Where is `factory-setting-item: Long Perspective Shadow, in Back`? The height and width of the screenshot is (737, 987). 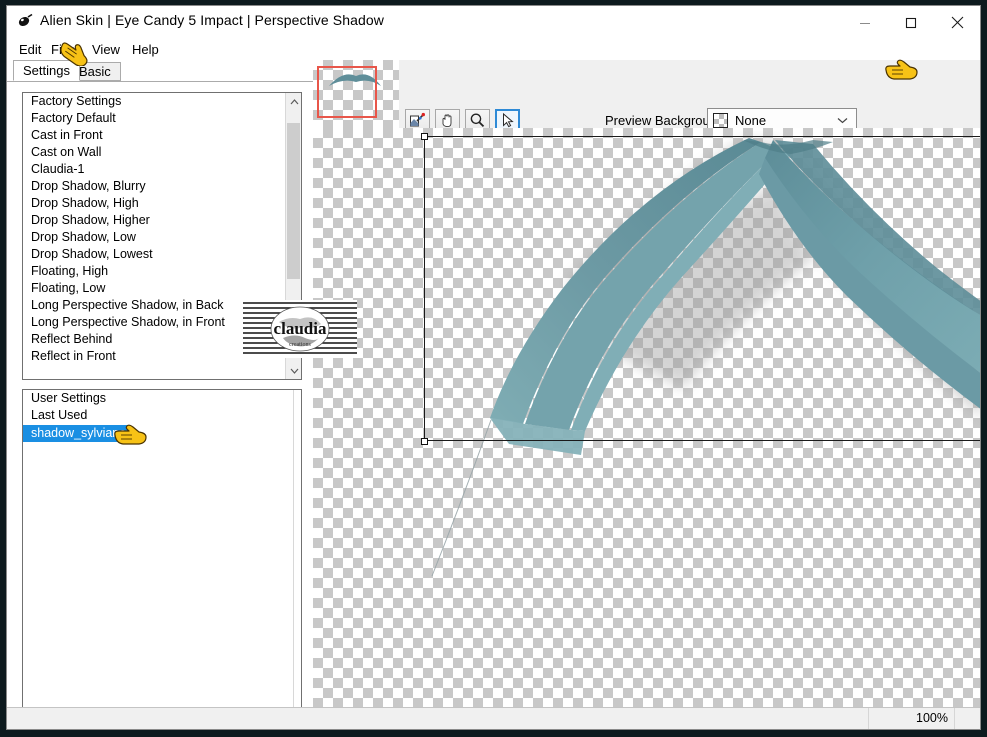
factory-setting-item: Long Perspective Shadow, in Back is located at coordinates (154, 305).